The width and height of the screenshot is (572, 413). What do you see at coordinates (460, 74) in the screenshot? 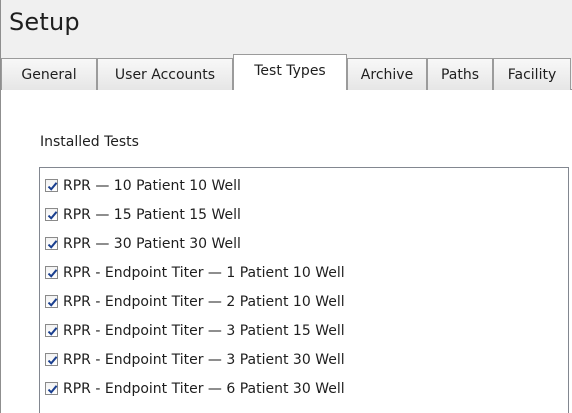
I see `tab-paths: Paths` at bounding box center [460, 74].